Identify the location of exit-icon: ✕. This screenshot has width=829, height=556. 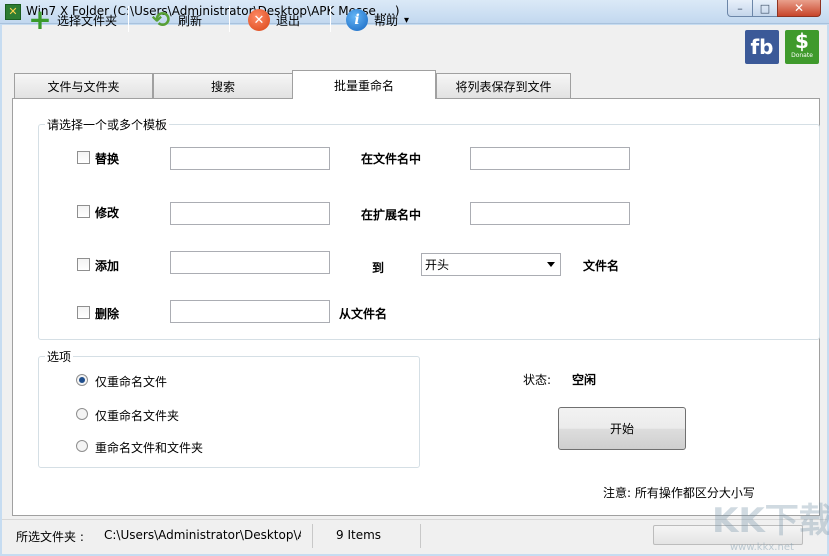
(259, 20).